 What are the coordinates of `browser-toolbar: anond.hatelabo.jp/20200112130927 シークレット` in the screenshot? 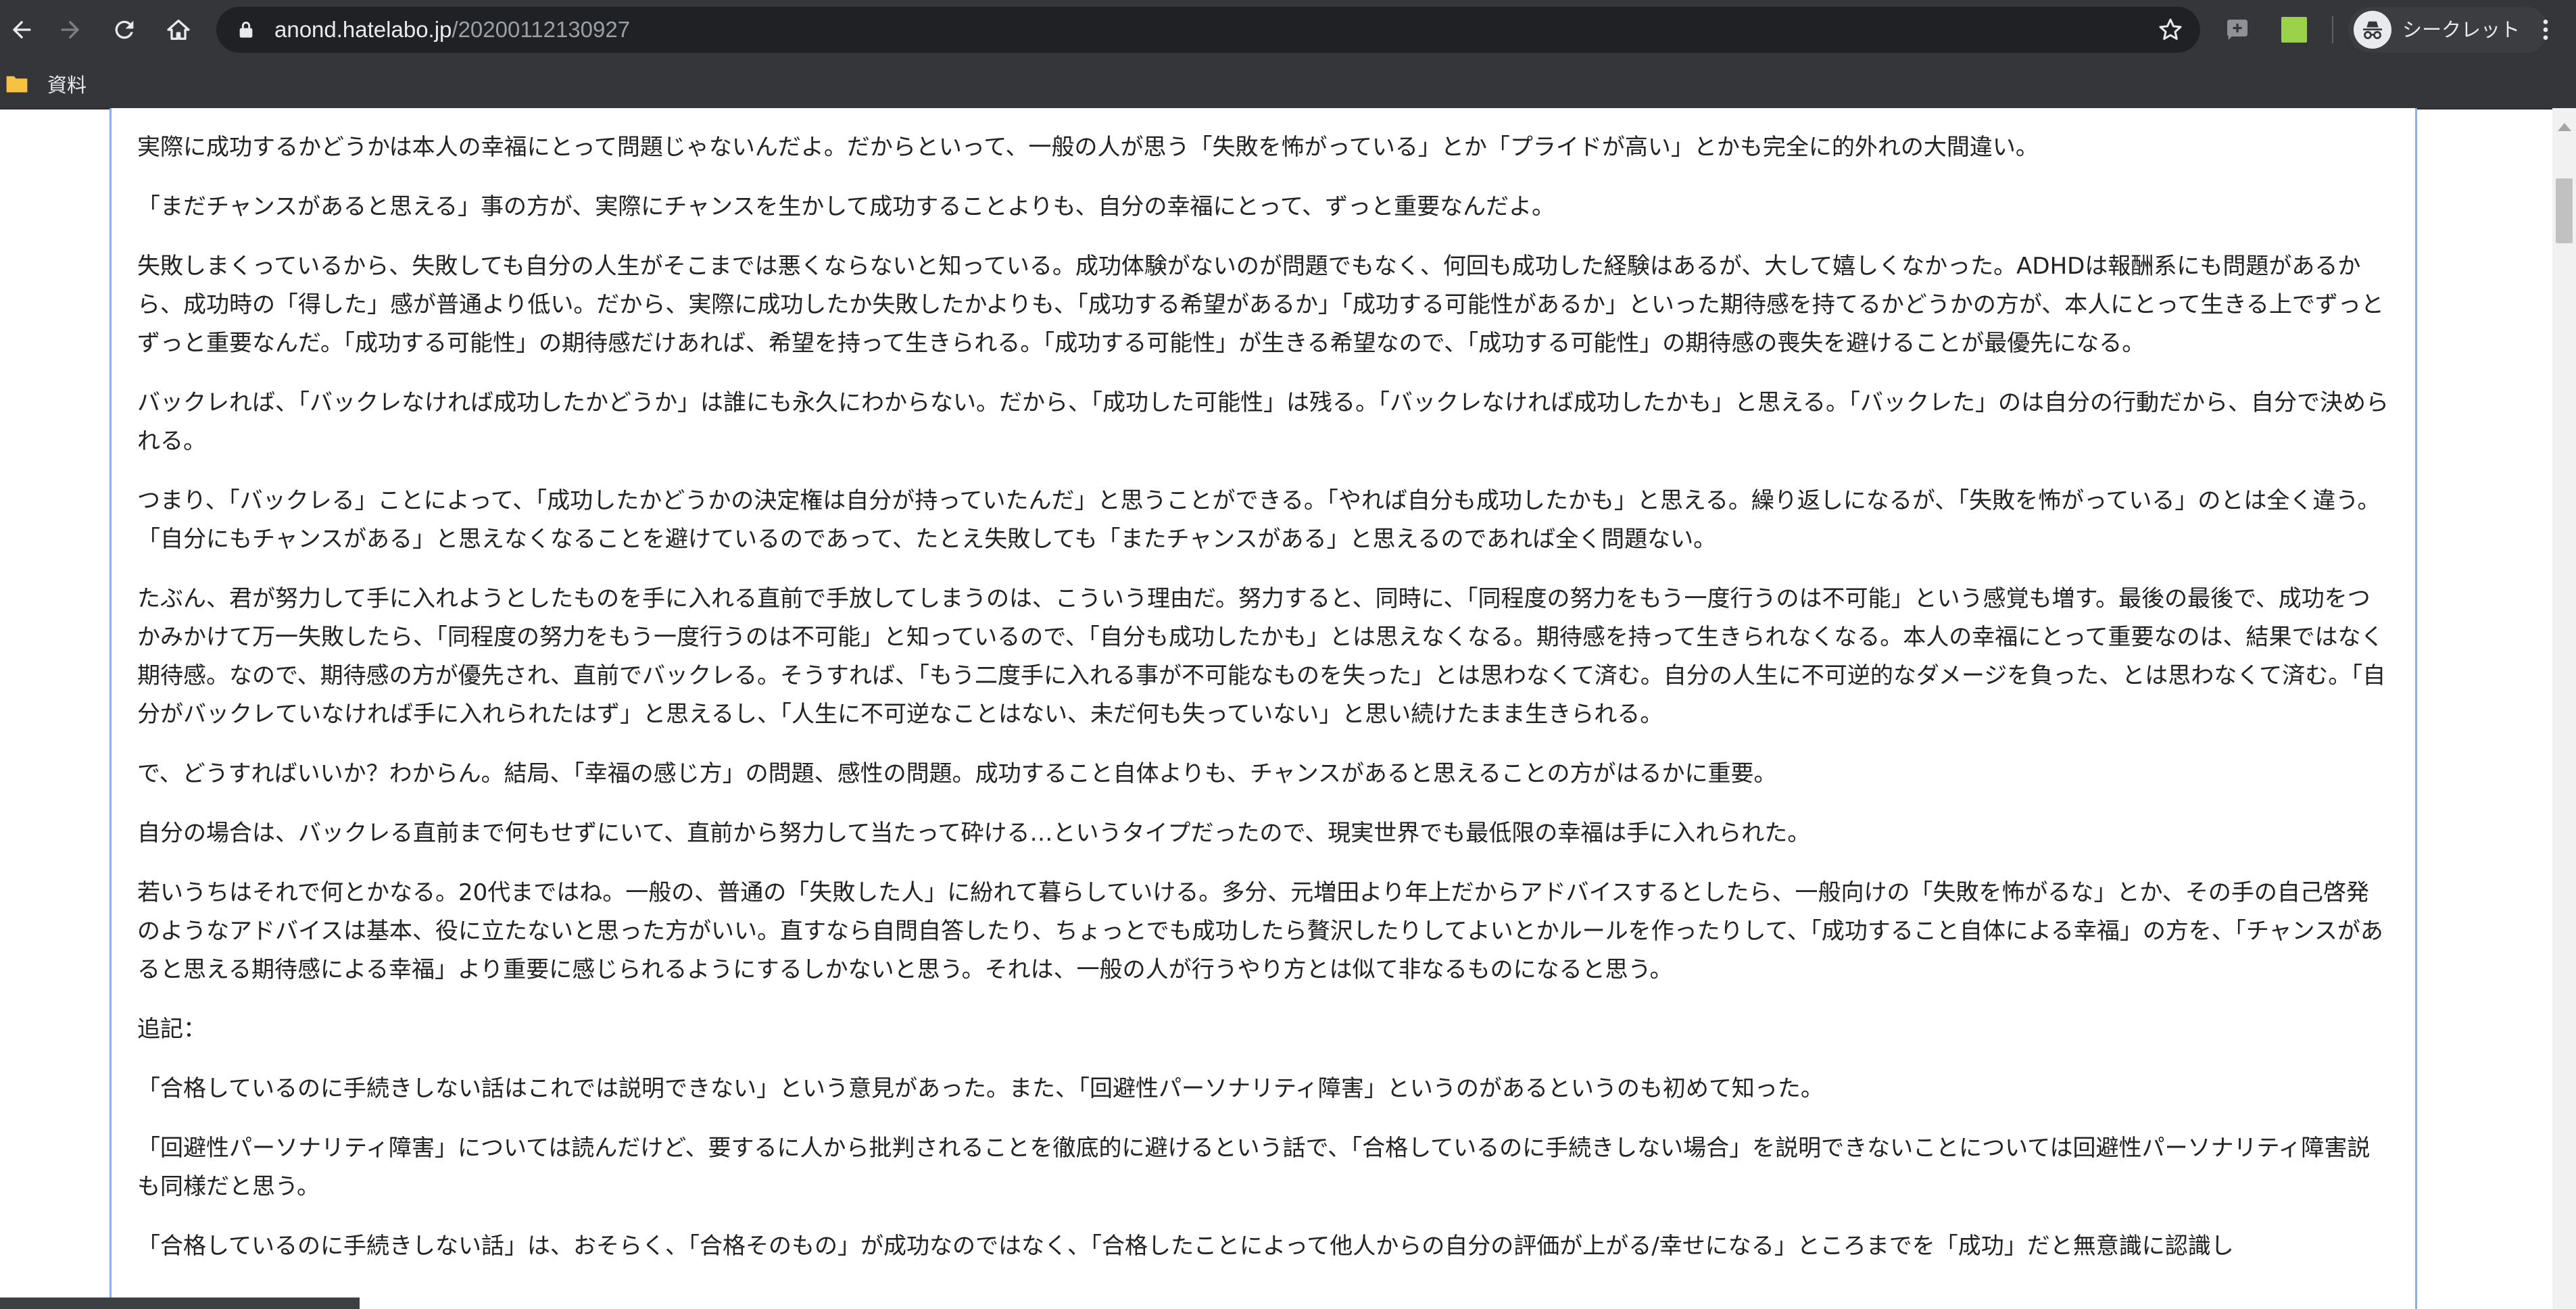 It's located at (1288, 29).